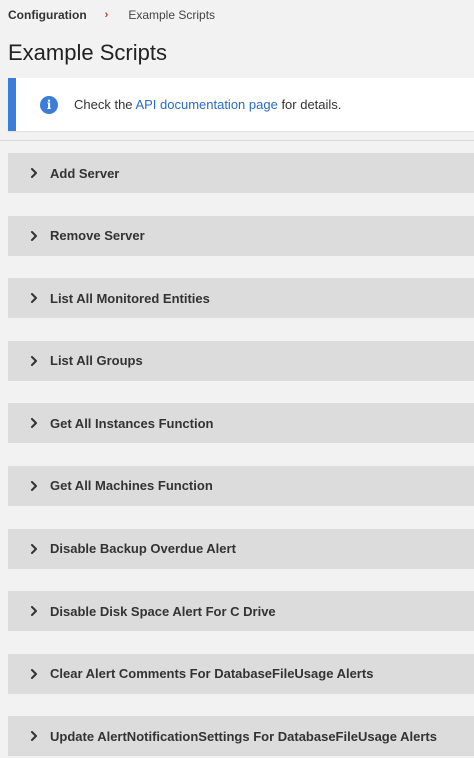  What do you see at coordinates (105, 104) in the screenshot?
I see `info-text-prefix: Check the` at bounding box center [105, 104].